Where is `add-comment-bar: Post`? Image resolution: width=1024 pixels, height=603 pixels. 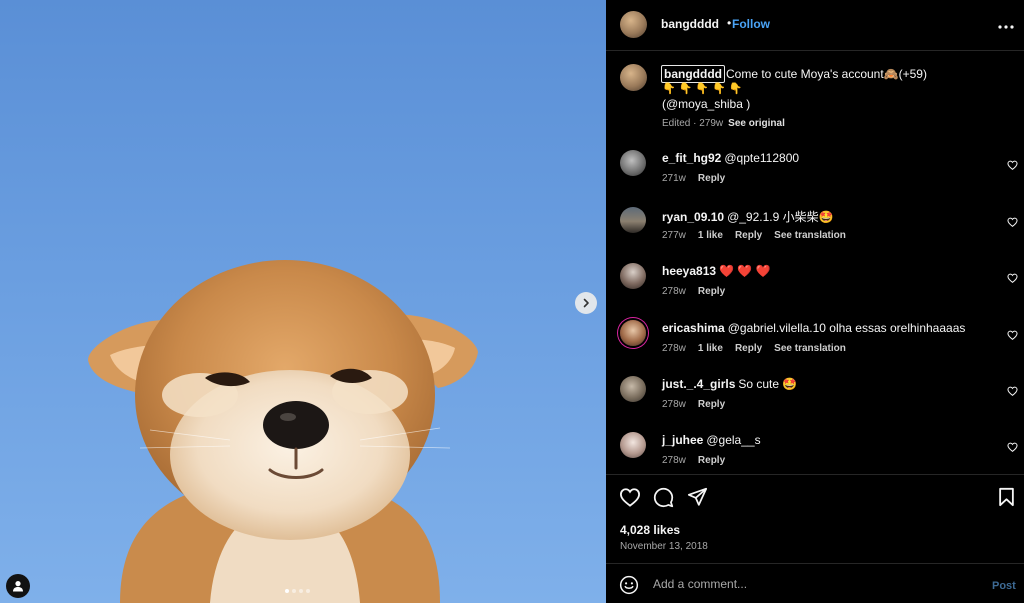
add-comment-bar: Post is located at coordinates (815, 583).